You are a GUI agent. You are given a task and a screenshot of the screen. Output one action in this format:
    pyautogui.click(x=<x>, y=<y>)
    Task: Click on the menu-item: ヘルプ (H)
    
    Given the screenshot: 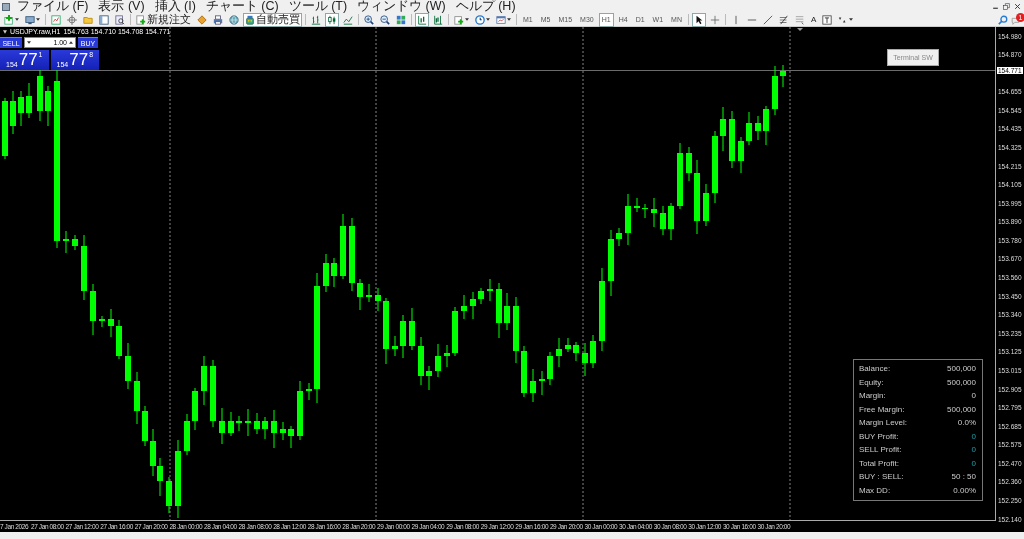 What is the action you would take?
    pyautogui.click(x=485, y=6)
    